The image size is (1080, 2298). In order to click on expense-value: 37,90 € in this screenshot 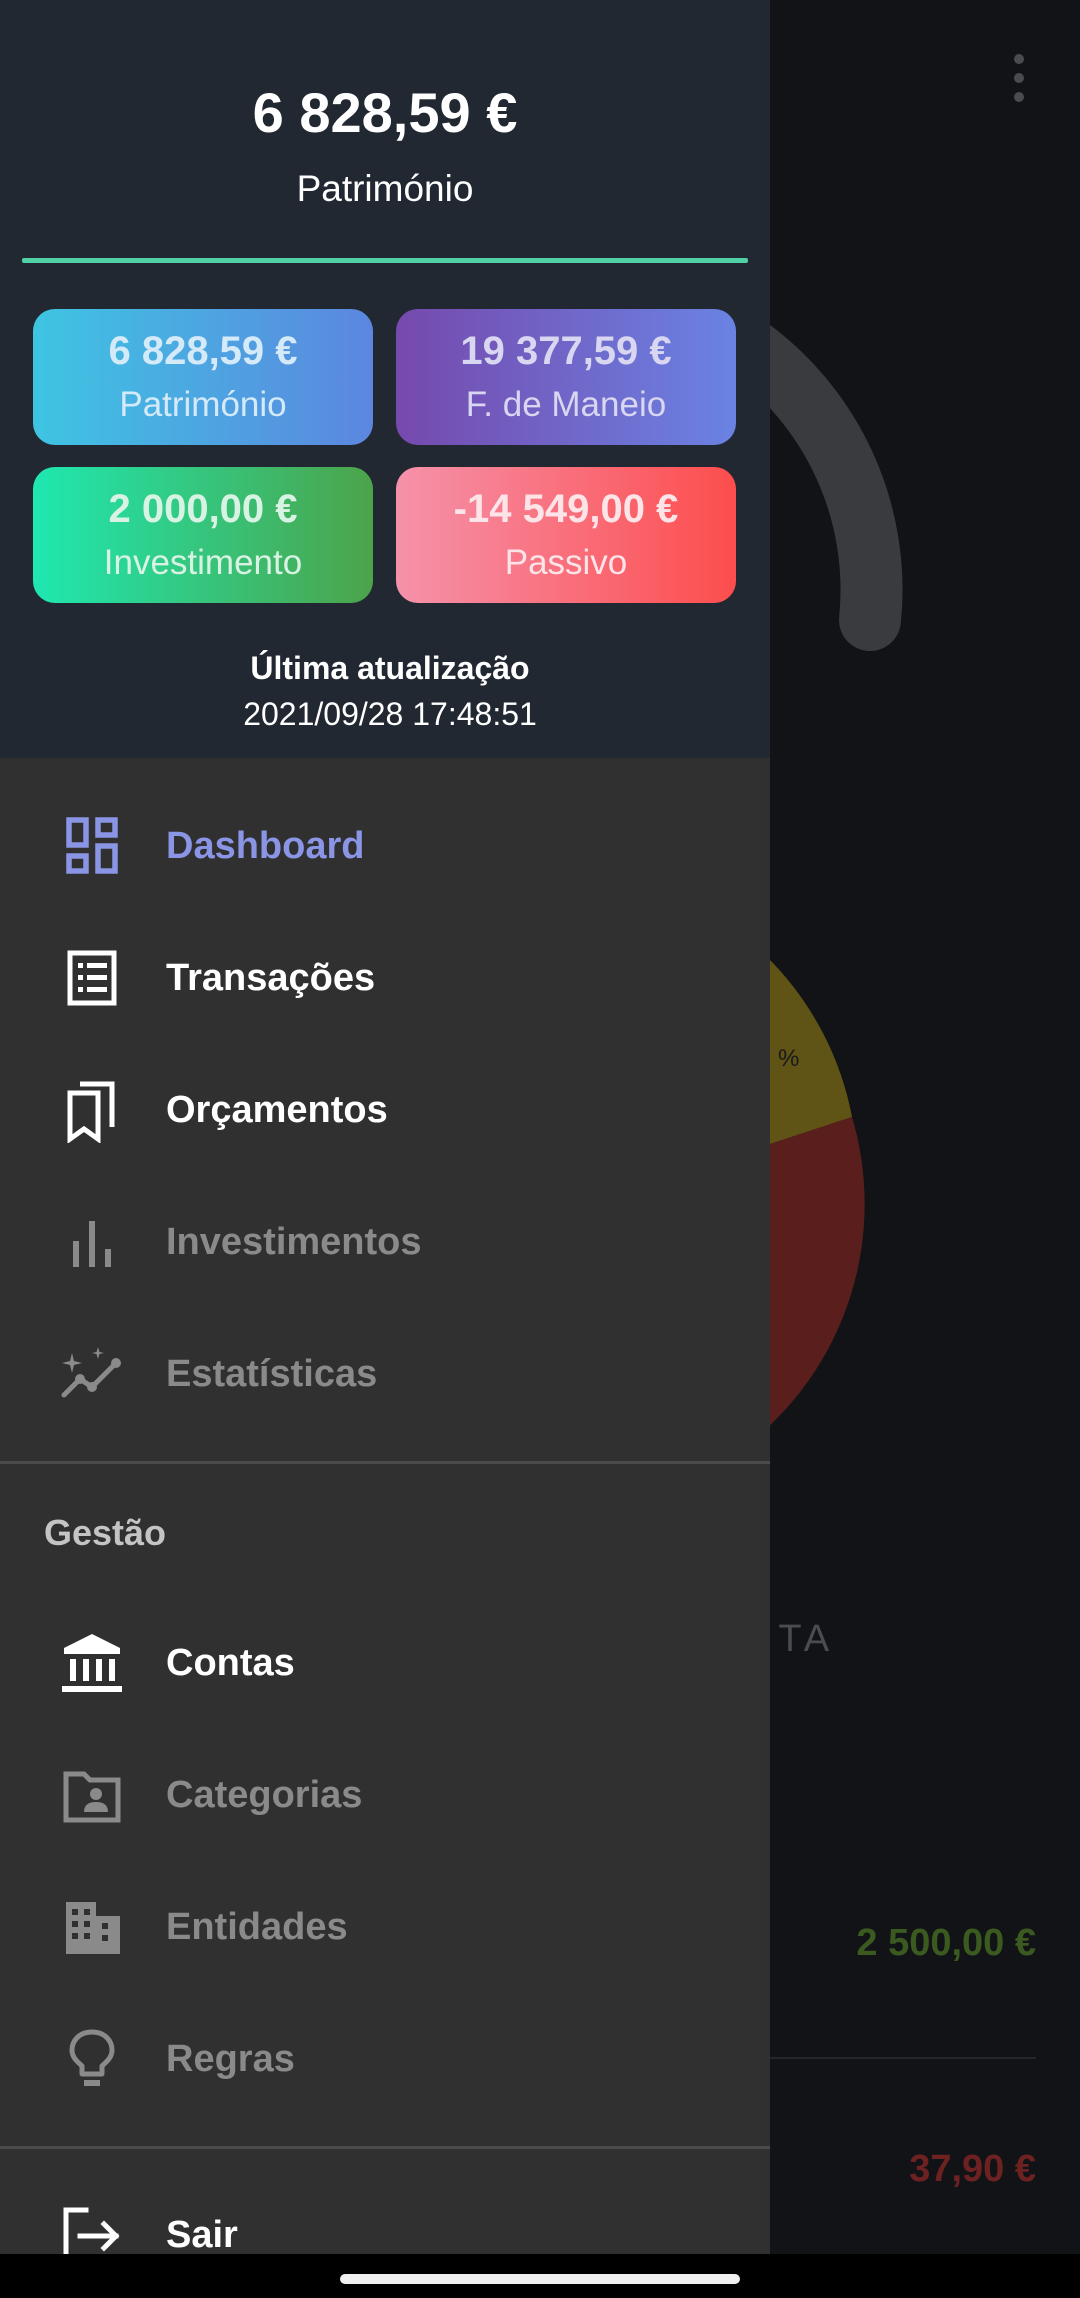, I will do `click(972, 2169)`.